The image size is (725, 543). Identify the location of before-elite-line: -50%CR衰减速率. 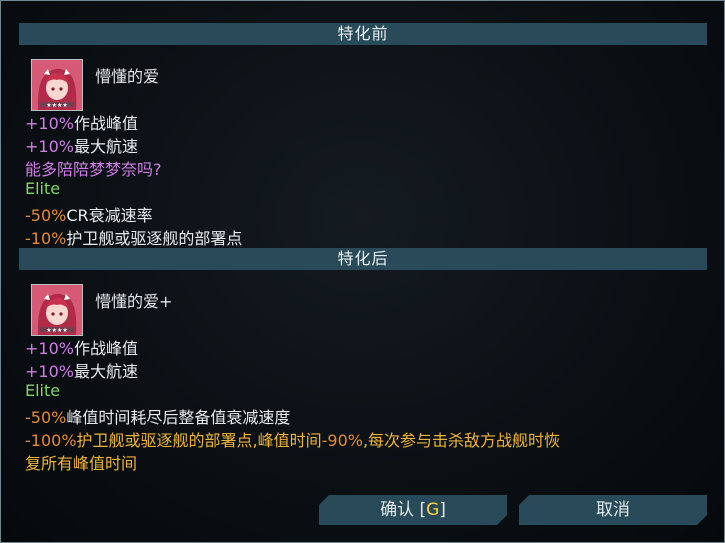
(89, 214).